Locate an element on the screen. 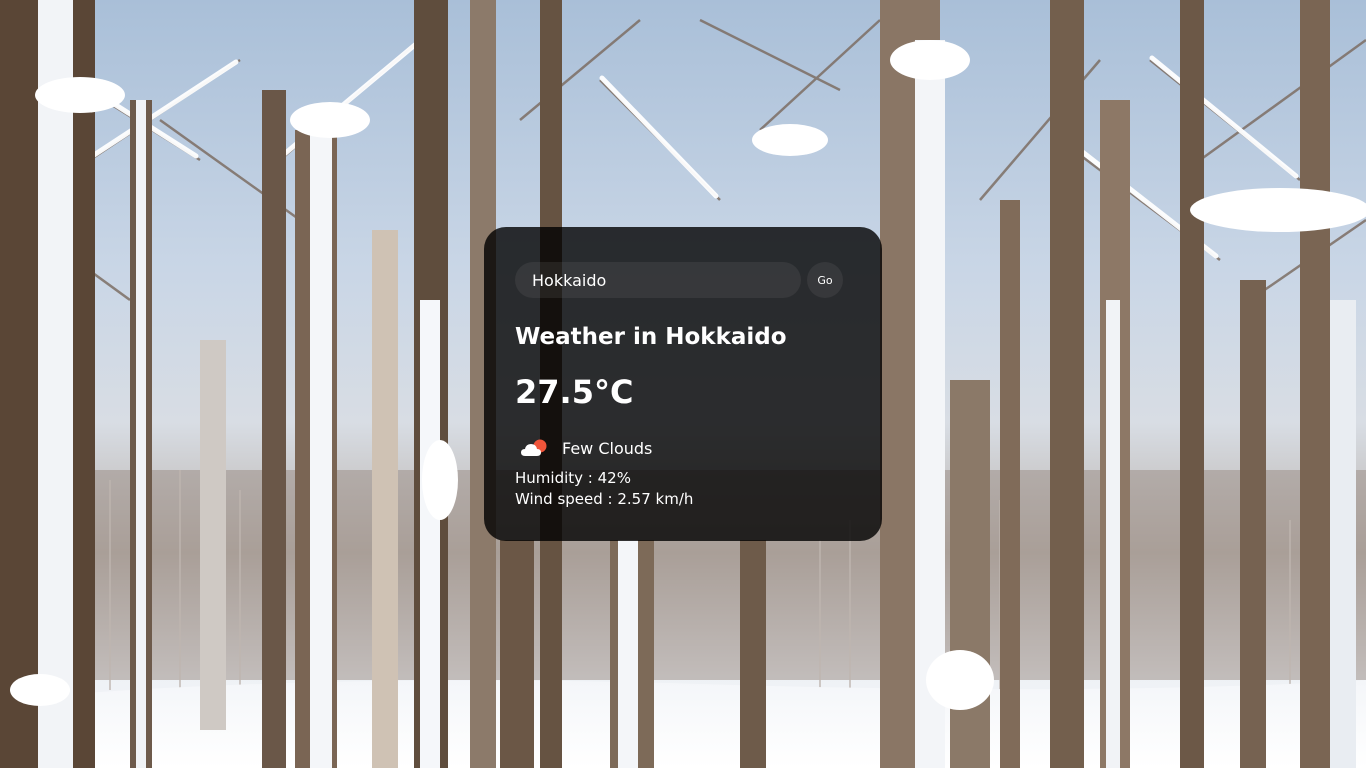 Image resolution: width=1366 pixels, height=768 pixels. weather-title: Weather in Hokkaido is located at coordinates (651, 337).